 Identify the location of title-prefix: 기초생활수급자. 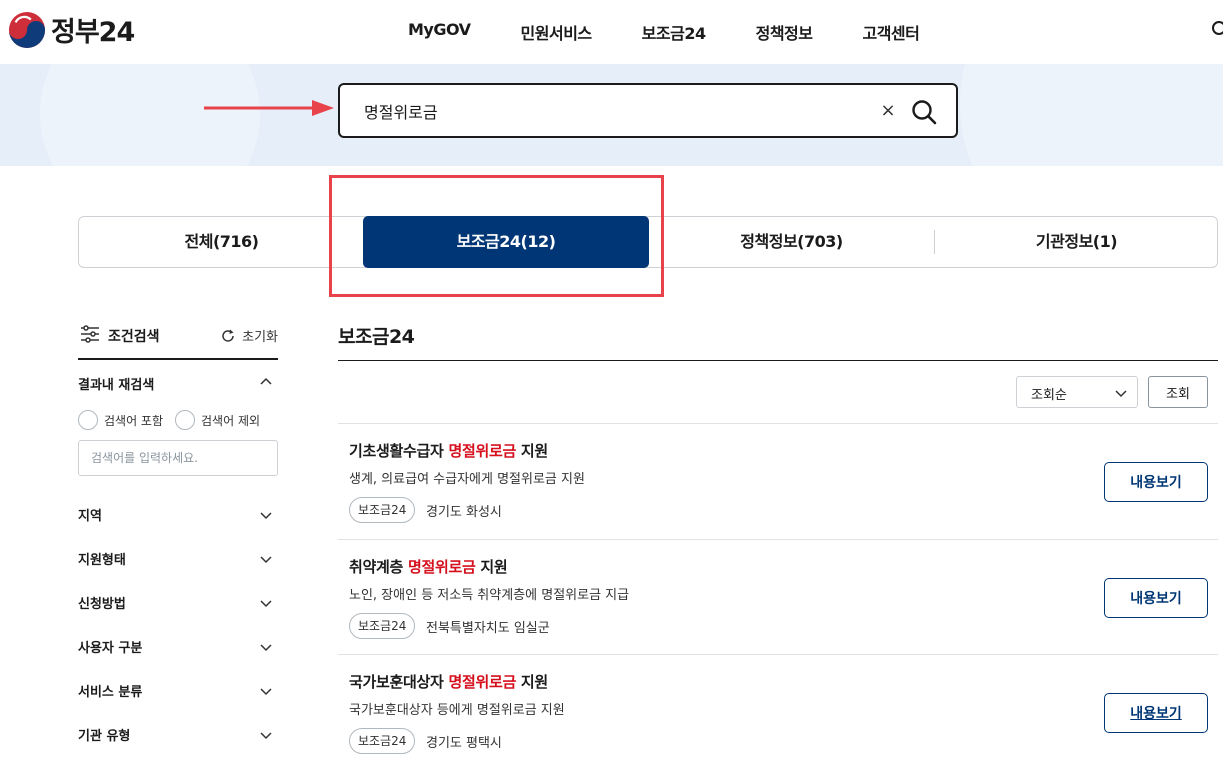
(399, 451).